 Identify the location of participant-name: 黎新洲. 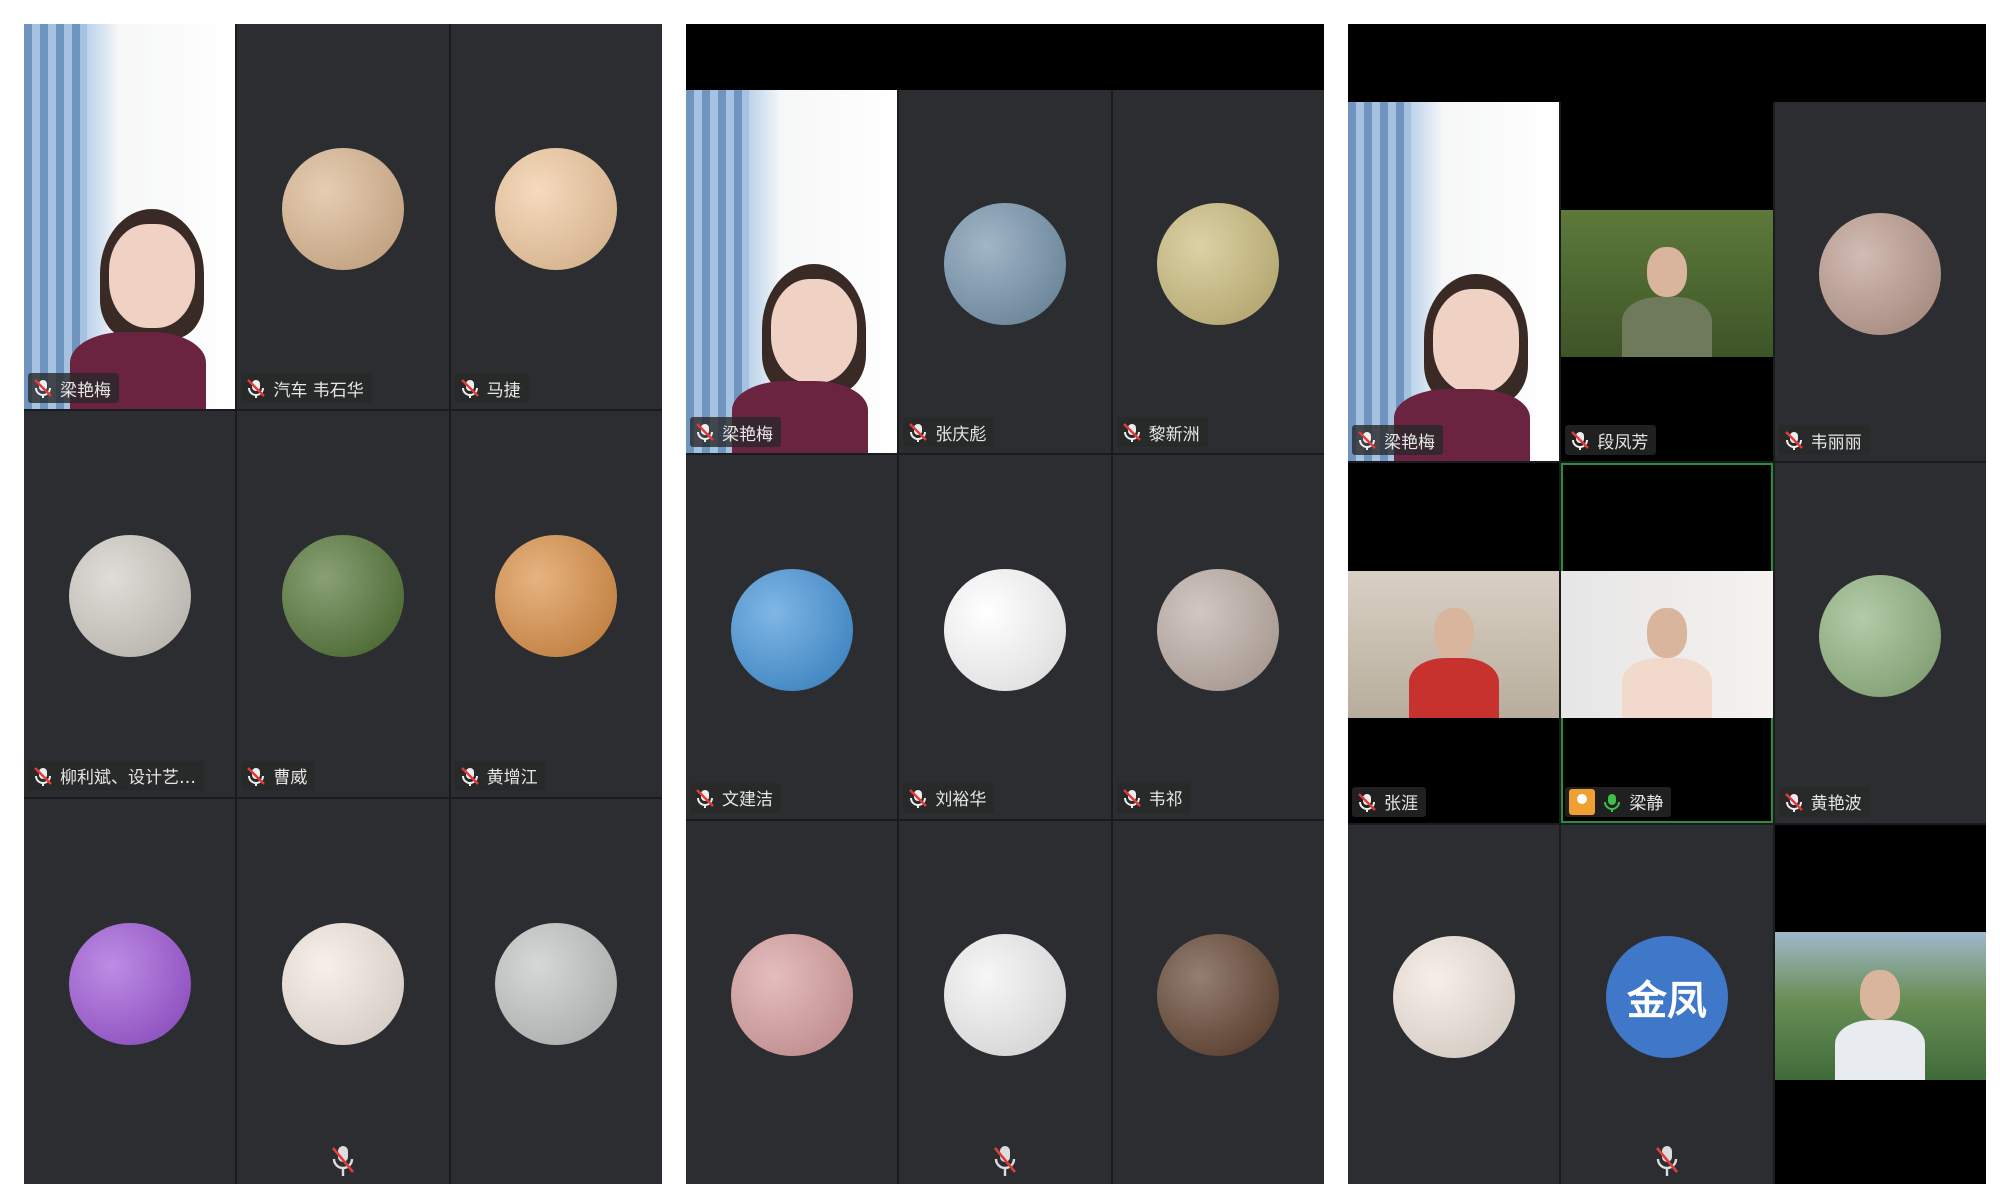
(1174, 434).